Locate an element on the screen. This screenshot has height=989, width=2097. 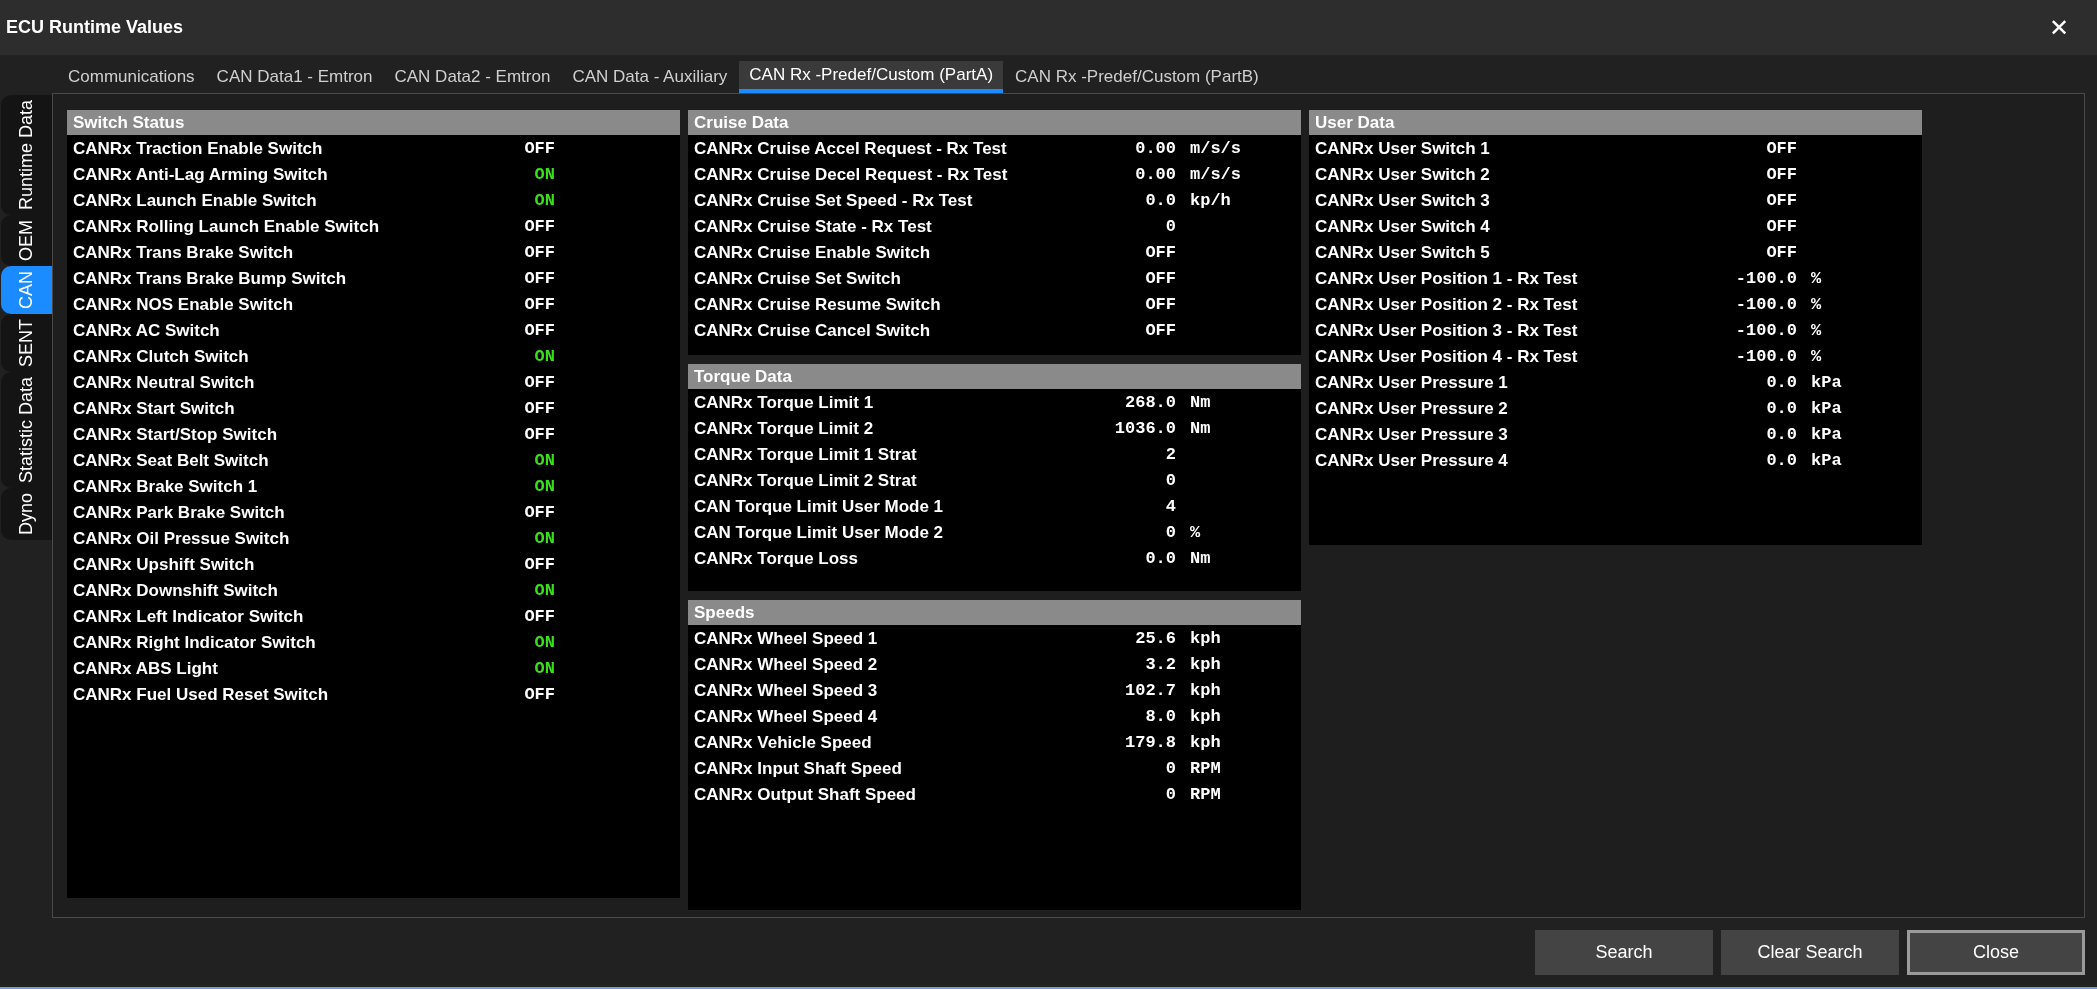
value-label: CANRx Torque Limit 1 is located at coordinates (784, 403).